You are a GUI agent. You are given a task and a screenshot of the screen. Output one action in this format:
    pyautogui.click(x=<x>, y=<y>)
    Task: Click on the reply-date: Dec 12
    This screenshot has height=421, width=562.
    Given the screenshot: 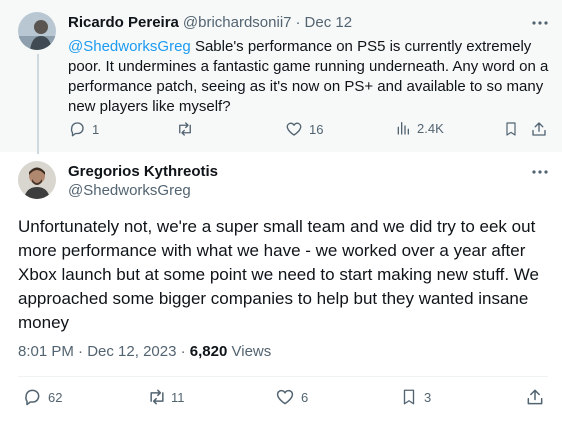 What is the action you would take?
    pyautogui.click(x=329, y=22)
    